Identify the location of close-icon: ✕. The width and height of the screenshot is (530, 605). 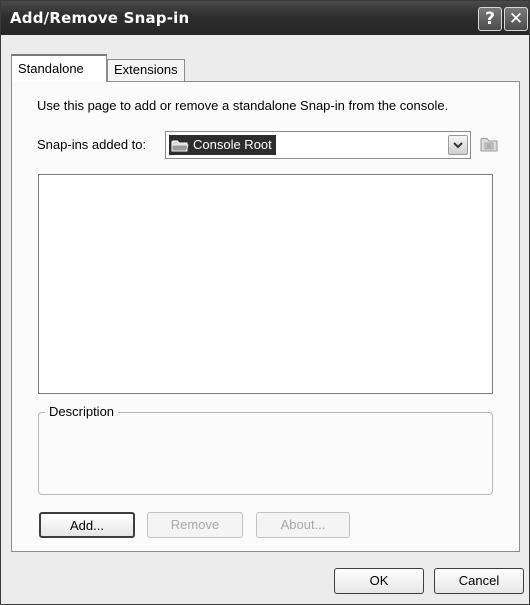
(516, 19).